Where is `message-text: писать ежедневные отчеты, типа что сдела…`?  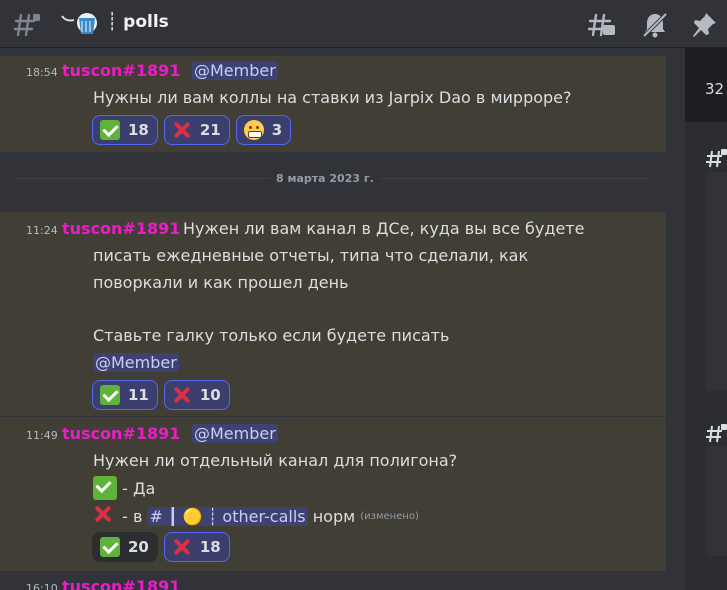 message-text: писать ежедневные отчеты, типа что сдела… is located at coordinates (311, 255).